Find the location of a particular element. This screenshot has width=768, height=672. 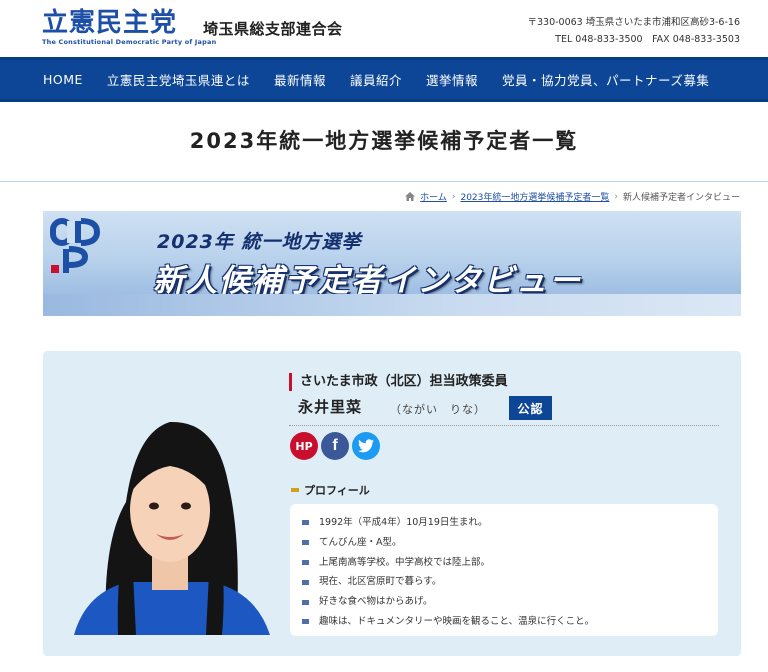

nav-item-news: 最新情報 is located at coordinates (300, 79).